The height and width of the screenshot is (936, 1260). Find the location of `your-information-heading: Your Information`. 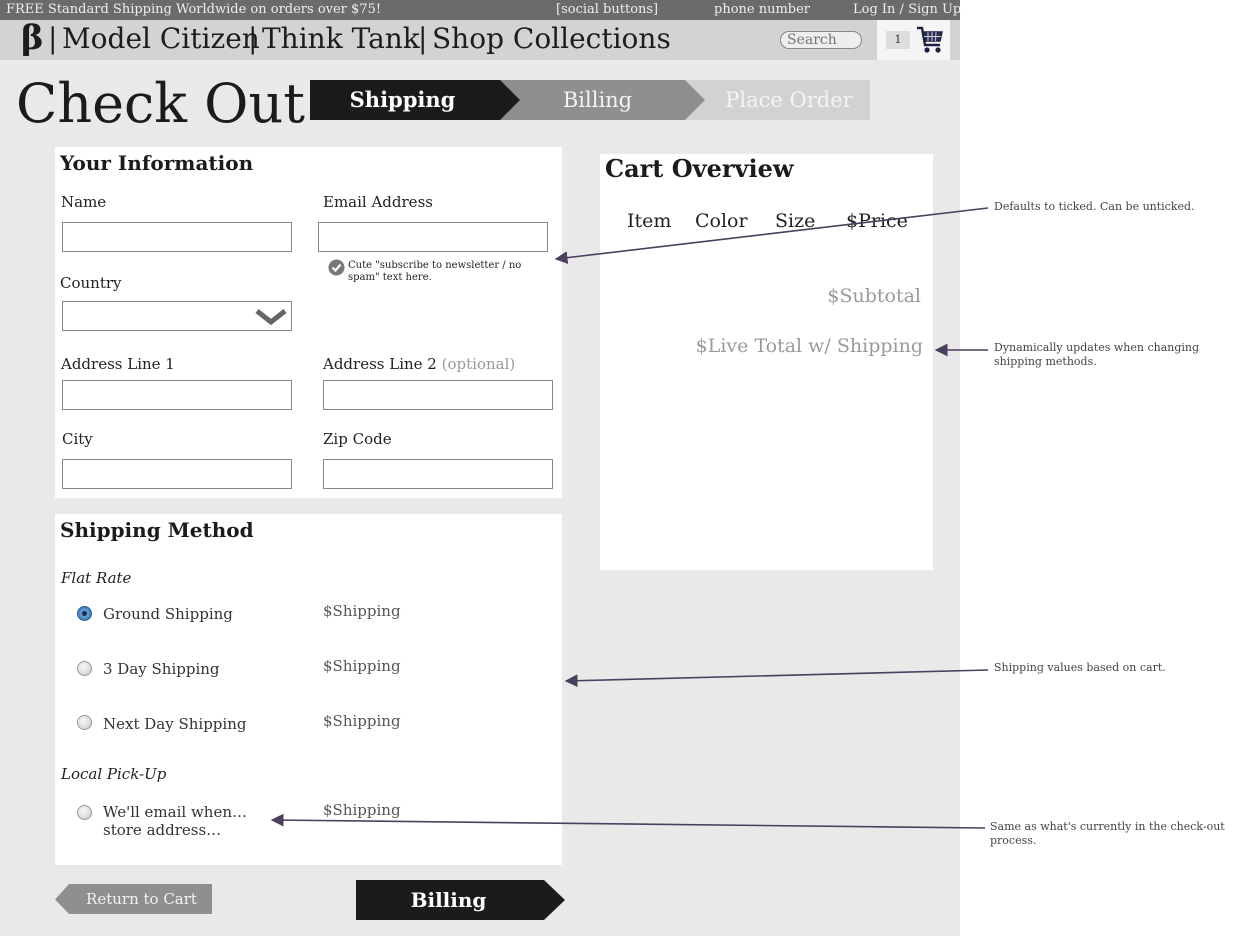

your-information-heading: Your Information is located at coordinates (157, 163).